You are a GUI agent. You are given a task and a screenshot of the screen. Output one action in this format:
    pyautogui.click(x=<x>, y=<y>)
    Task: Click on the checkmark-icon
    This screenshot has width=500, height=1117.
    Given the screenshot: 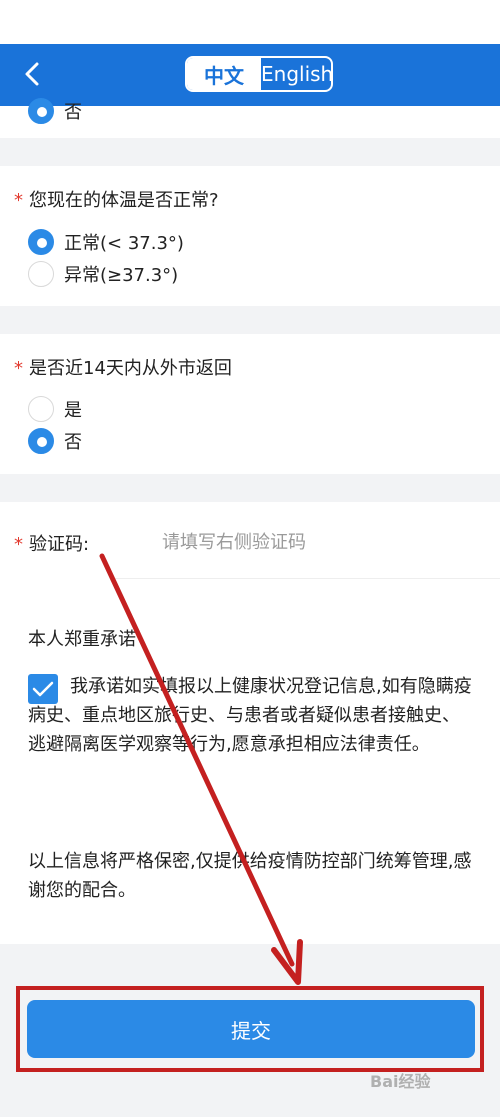 What is the action you would take?
    pyautogui.click(x=43, y=689)
    